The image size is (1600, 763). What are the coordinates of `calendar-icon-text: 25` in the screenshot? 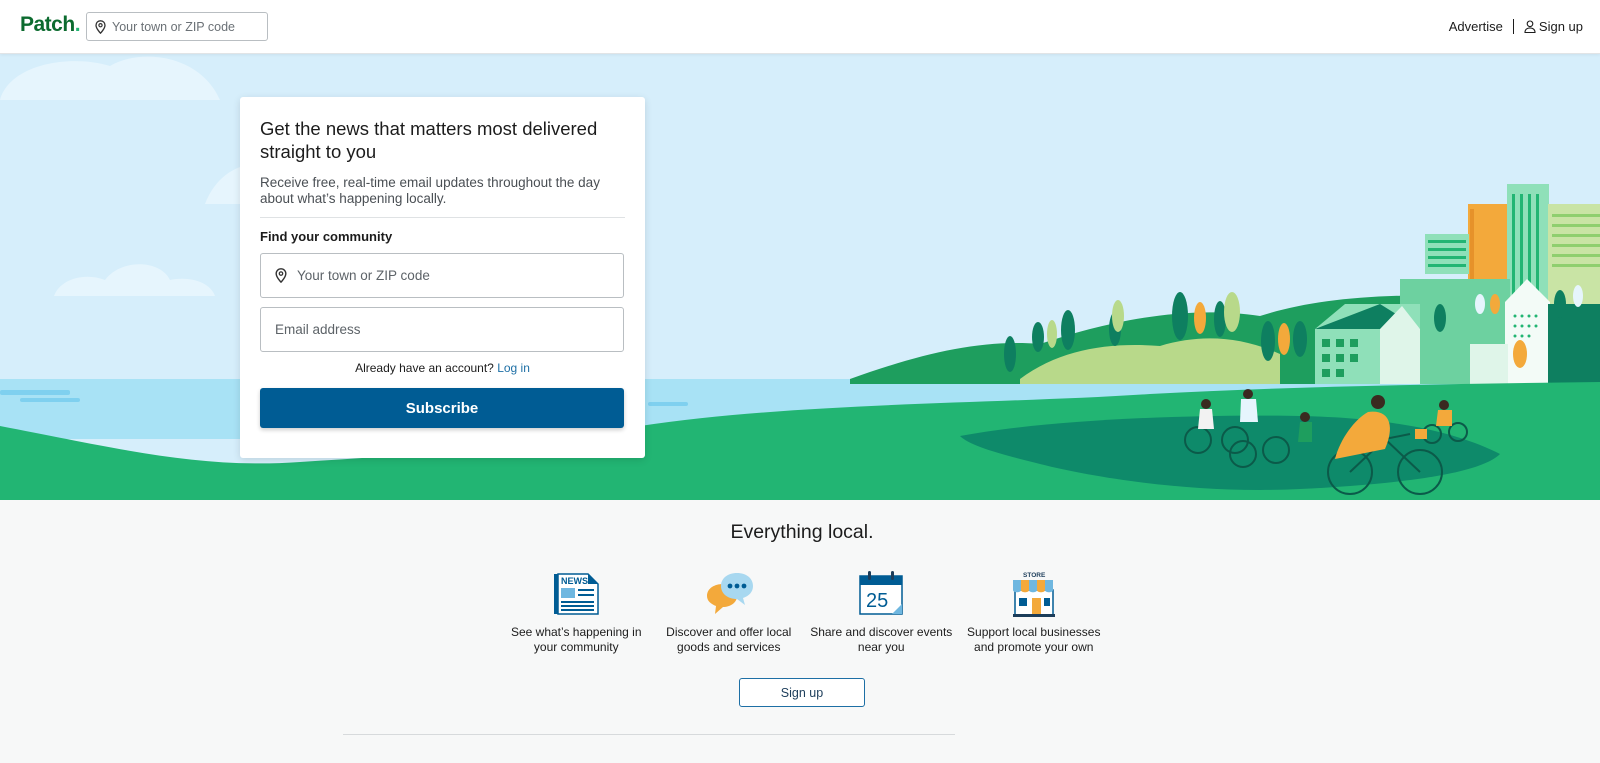 It's located at (877, 601).